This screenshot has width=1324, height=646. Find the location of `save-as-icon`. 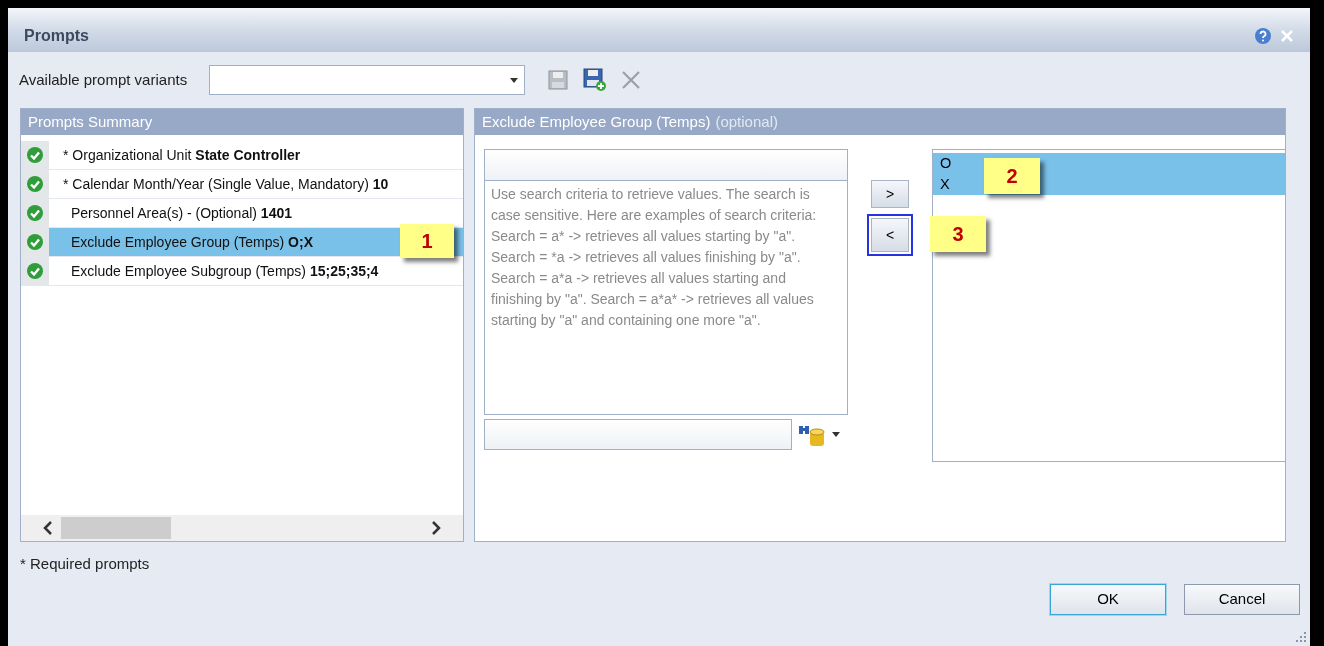

save-as-icon is located at coordinates (595, 80).